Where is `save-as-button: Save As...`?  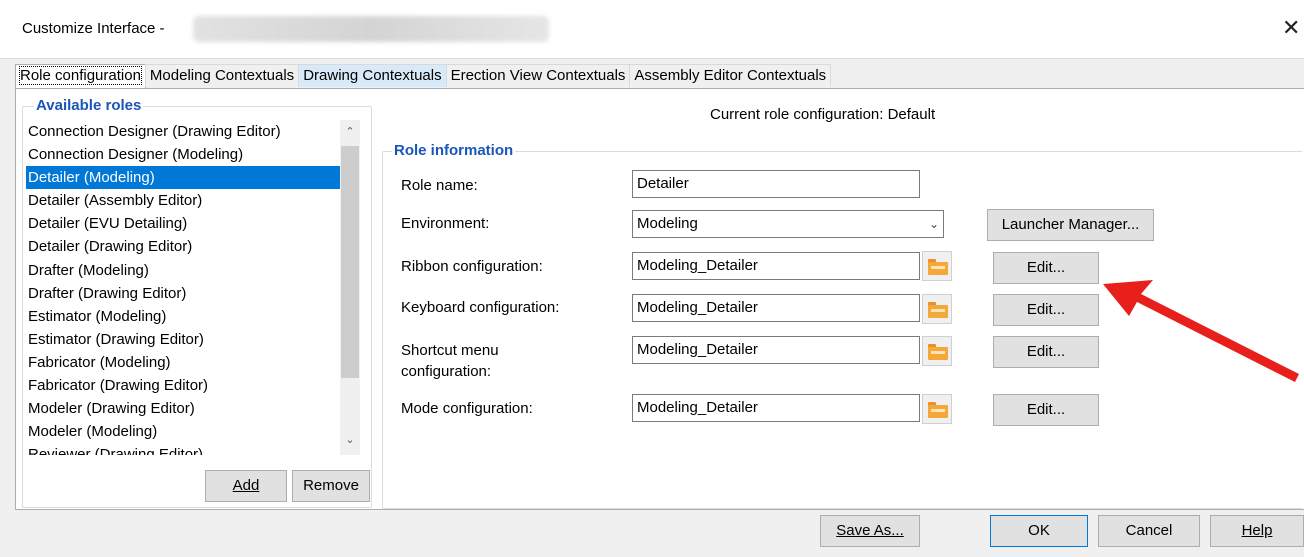 save-as-button: Save As... is located at coordinates (870, 531).